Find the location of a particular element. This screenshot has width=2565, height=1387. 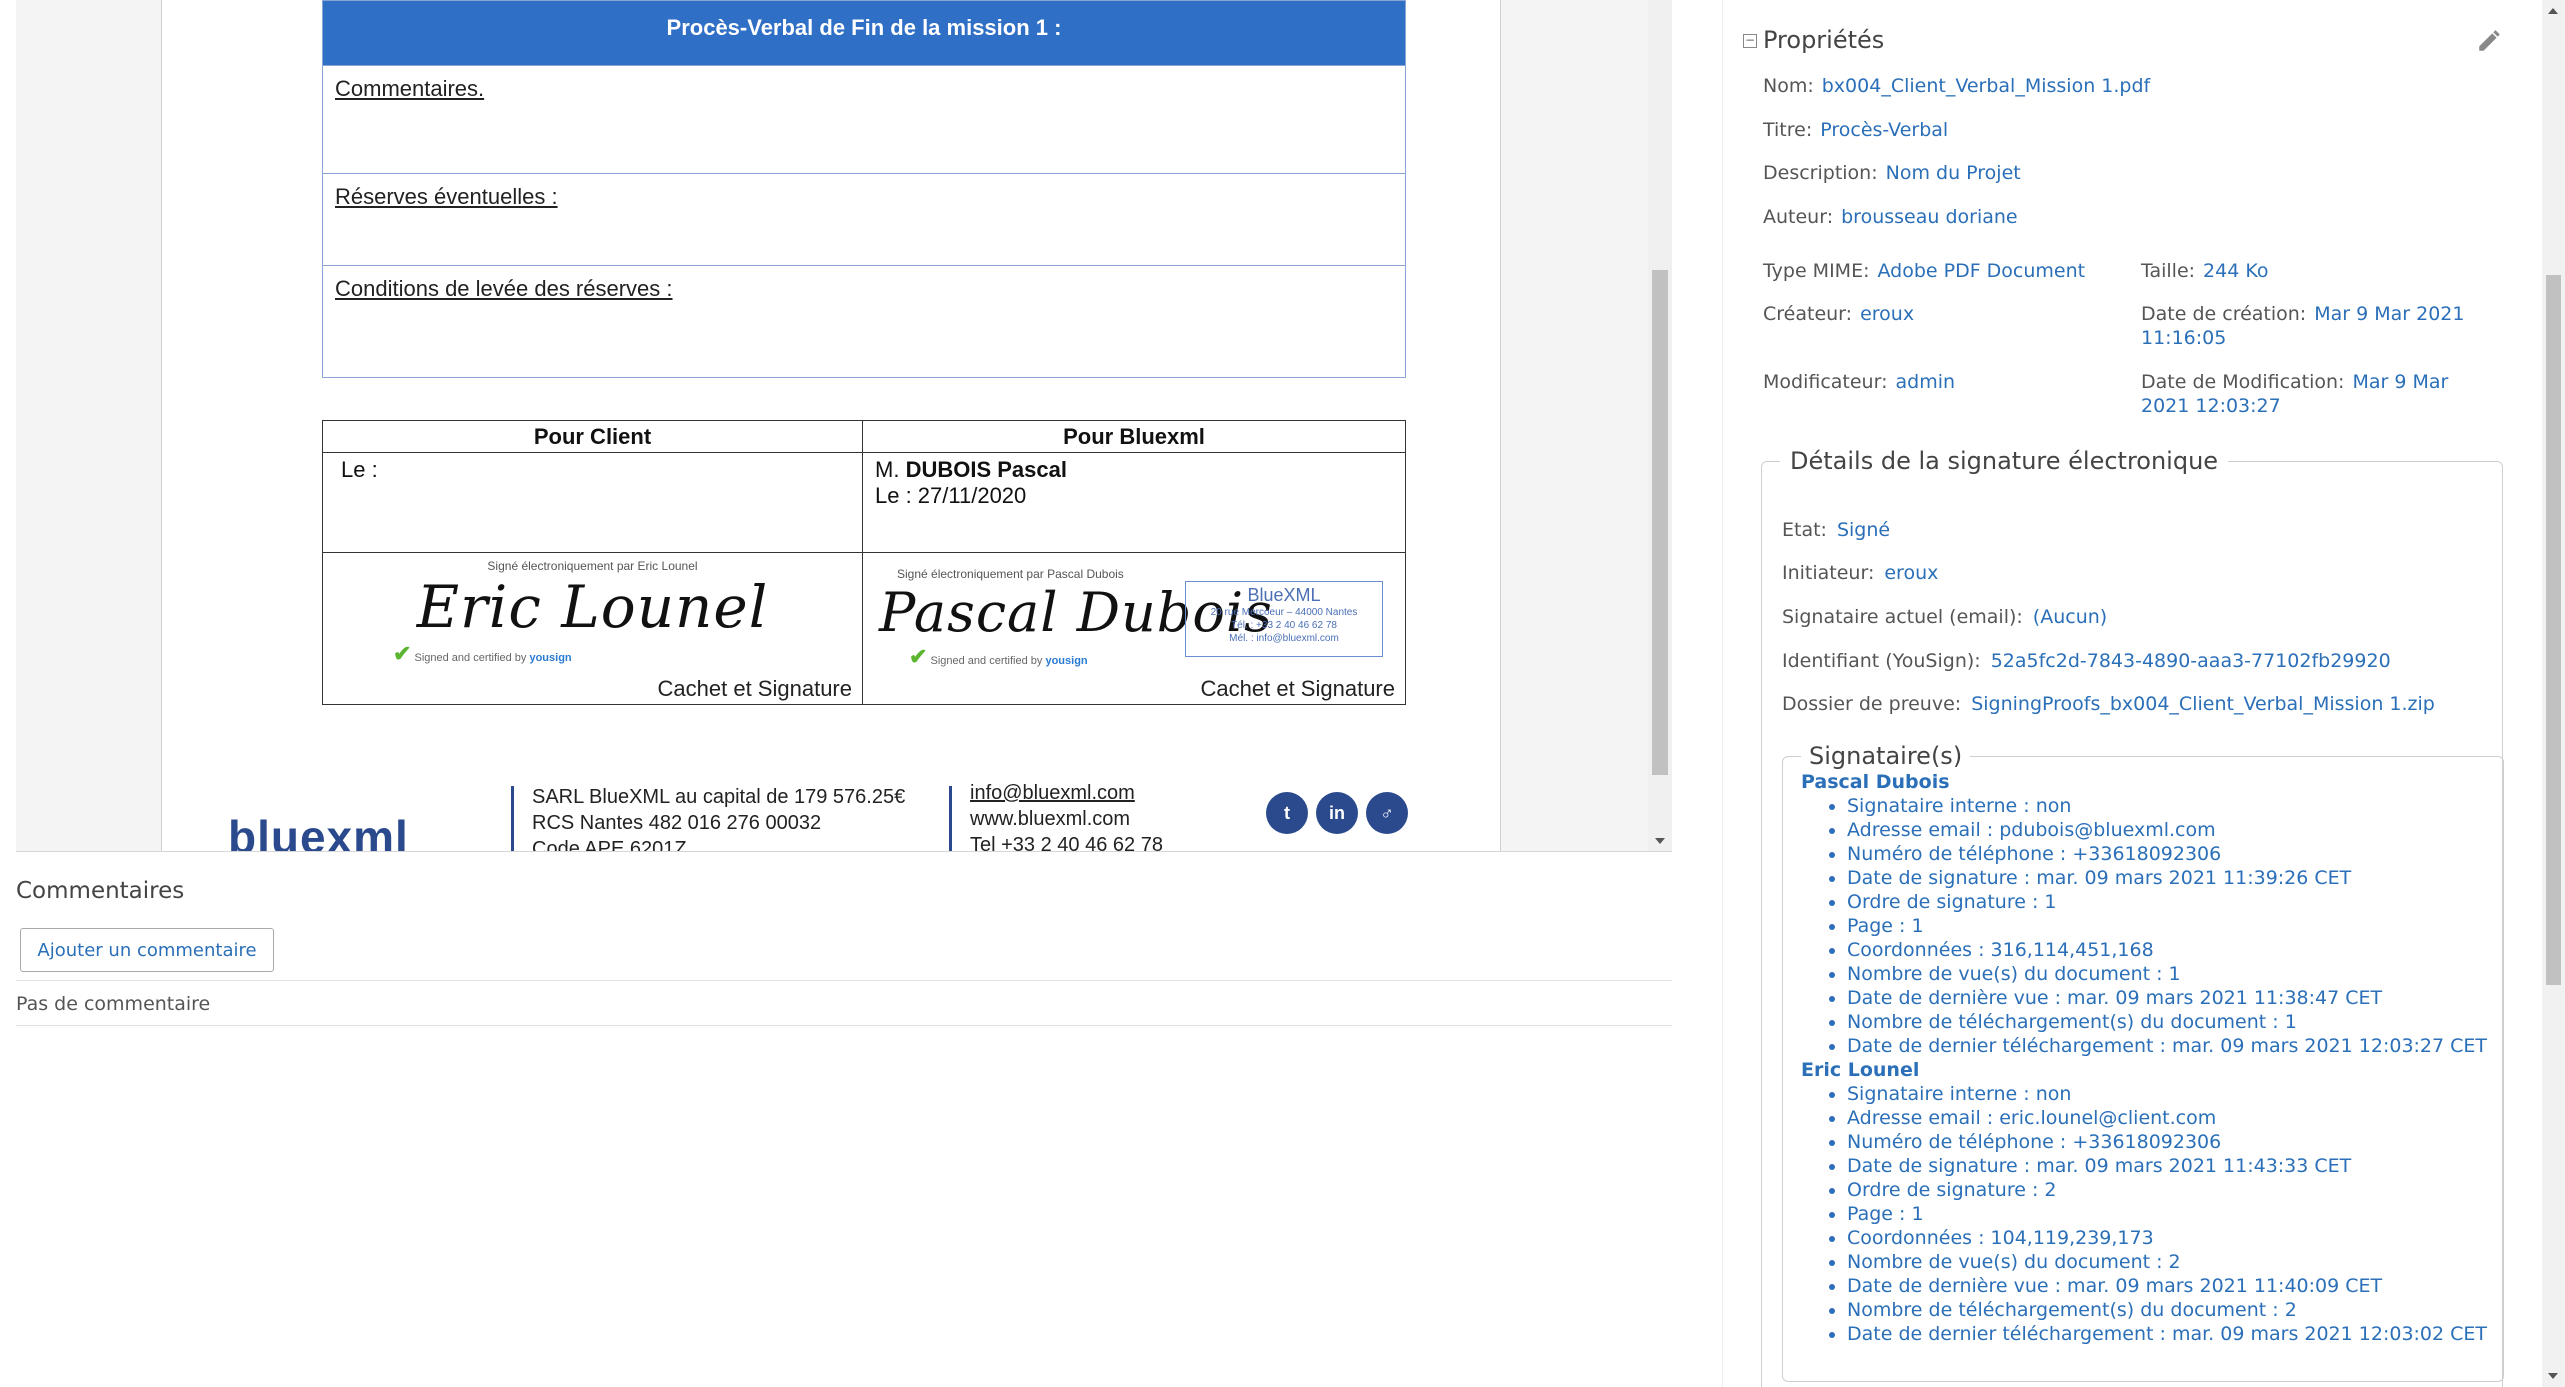

twitter-icon: t is located at coordinates (1287, 813).